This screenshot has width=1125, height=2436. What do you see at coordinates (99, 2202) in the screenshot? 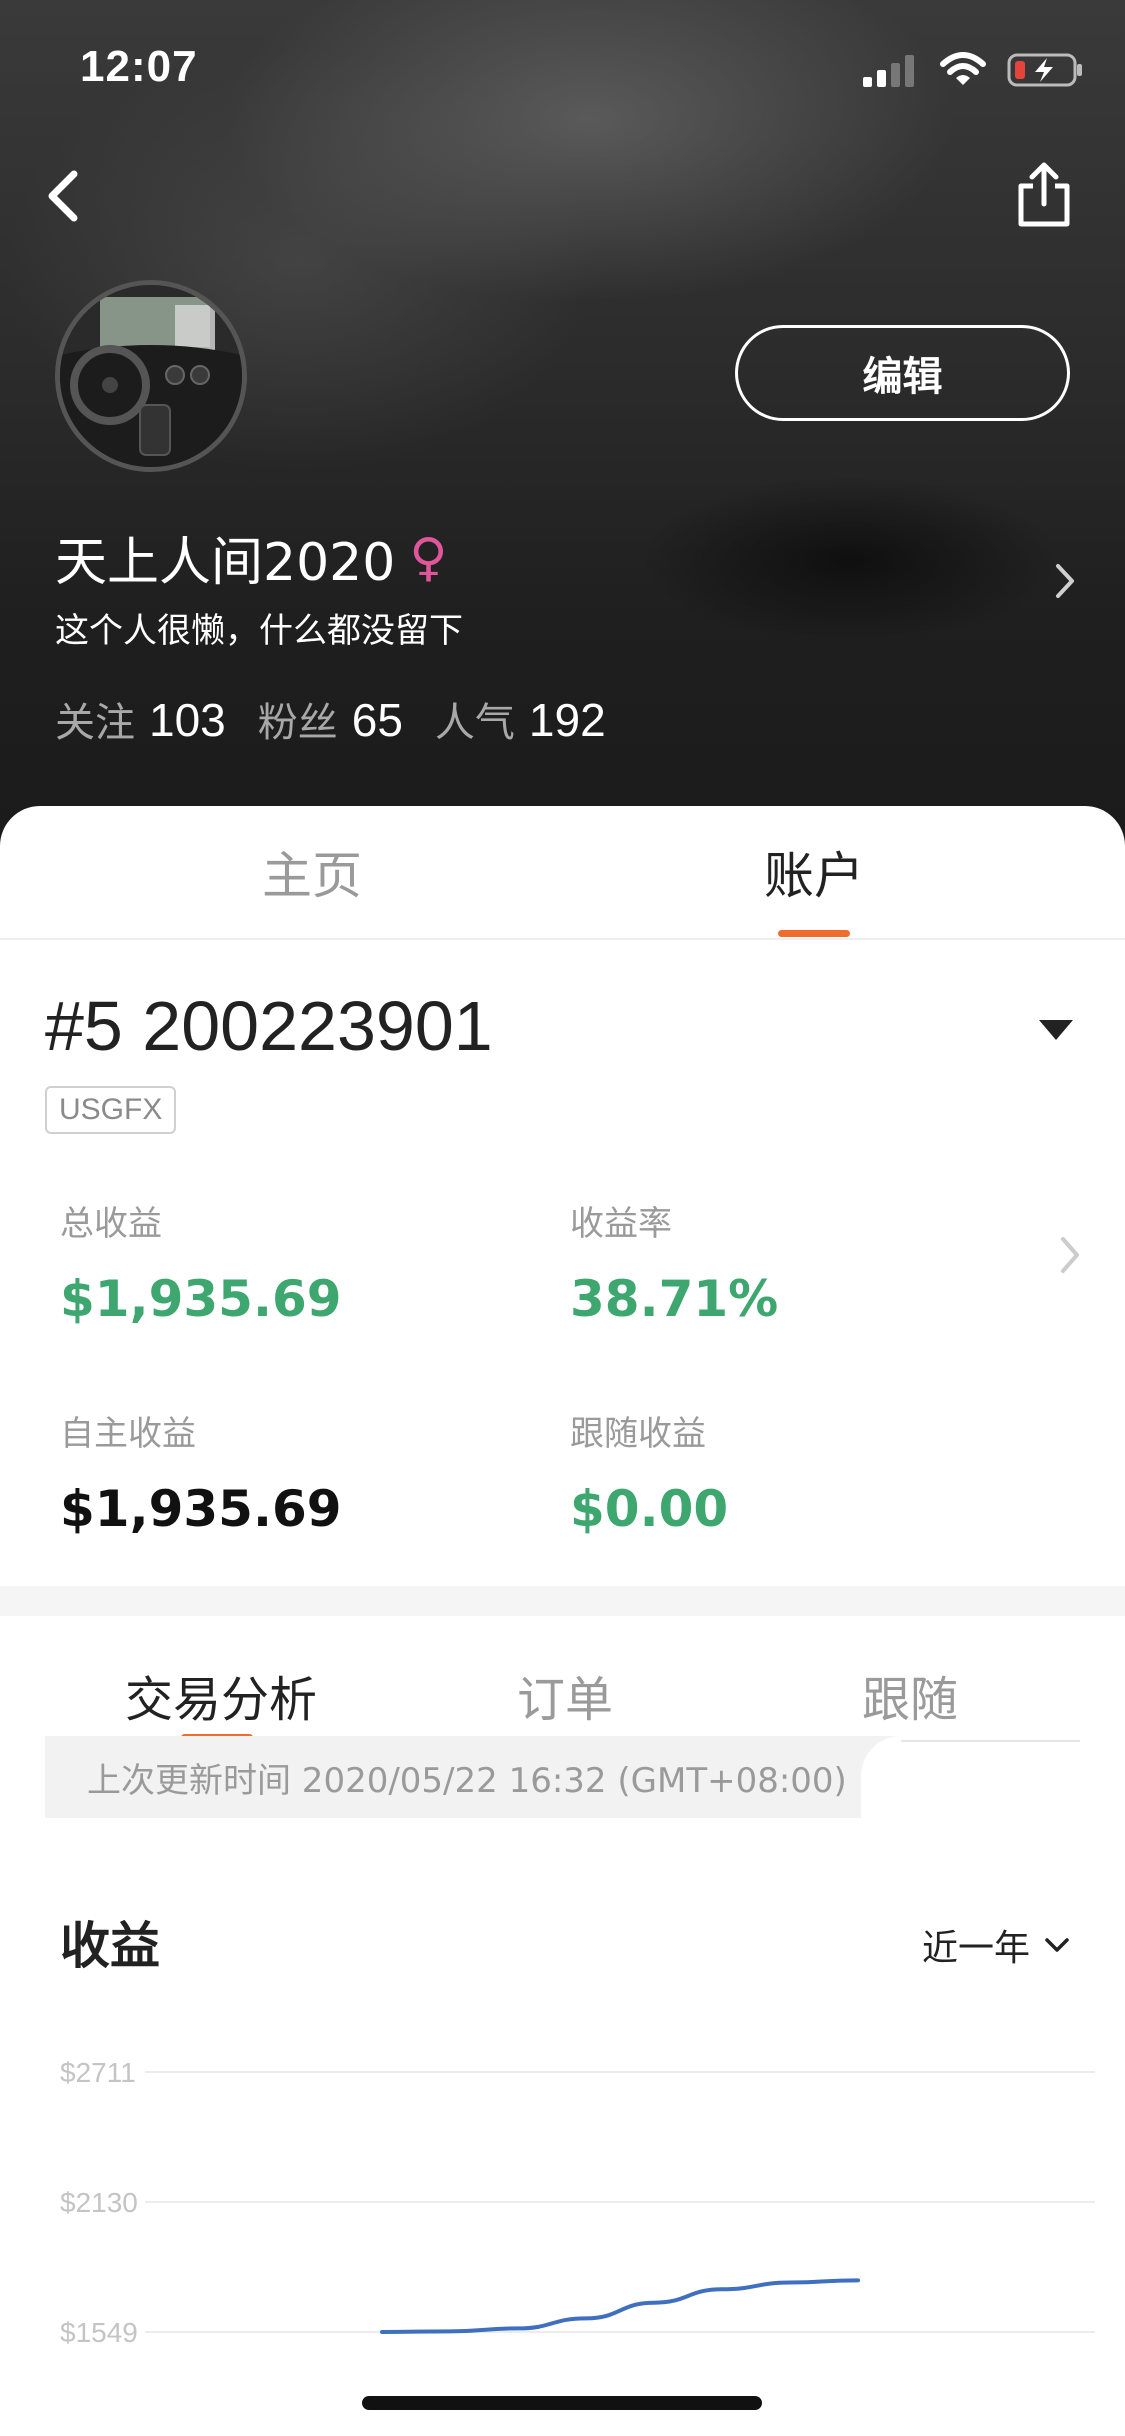
I see `y-tick-label: $2130` at bounding box center [99, 2202].